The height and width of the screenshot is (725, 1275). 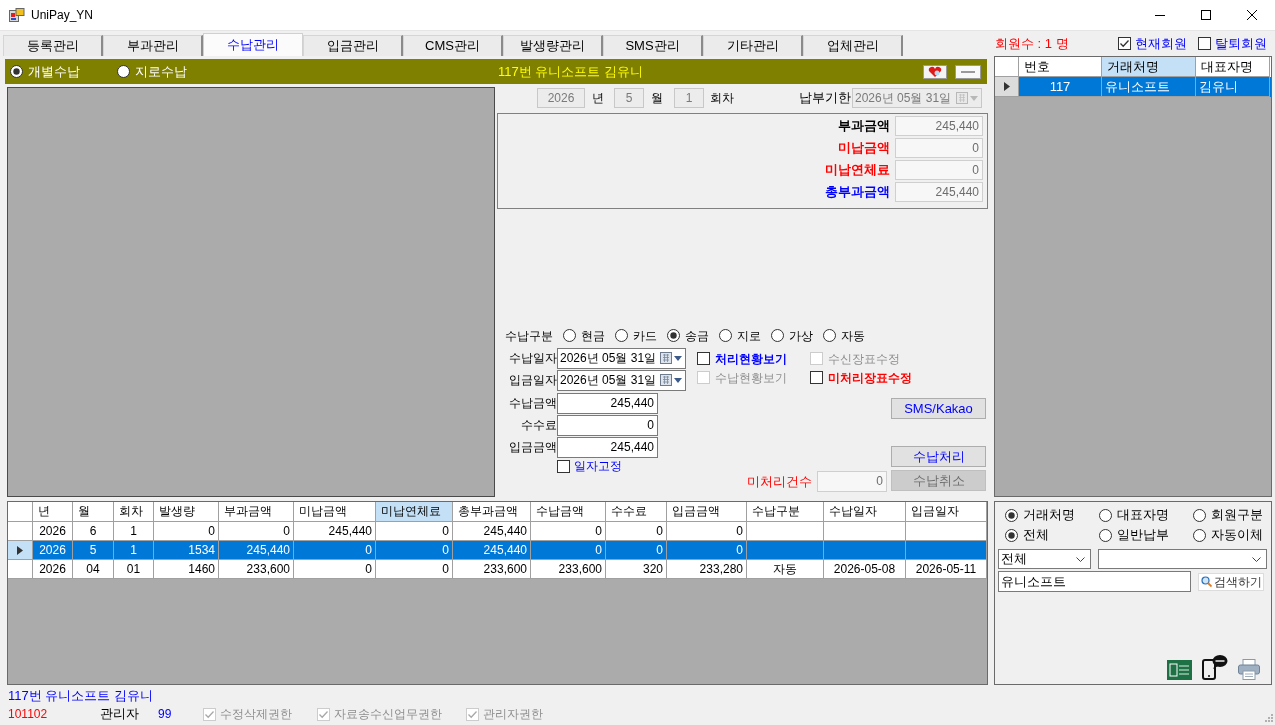 I want to click on column-header: 부과금액, so click(x=256, y=512).